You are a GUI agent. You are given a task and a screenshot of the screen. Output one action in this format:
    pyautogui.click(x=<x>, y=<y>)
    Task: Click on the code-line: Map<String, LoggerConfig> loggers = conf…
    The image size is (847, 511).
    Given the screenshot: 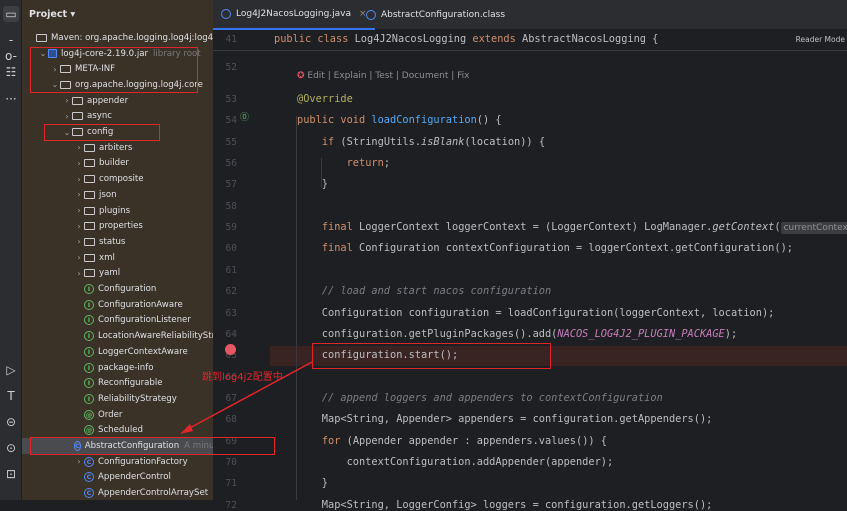 What is the action you would take?
    pyautogui.click(x=505, y=504)
    